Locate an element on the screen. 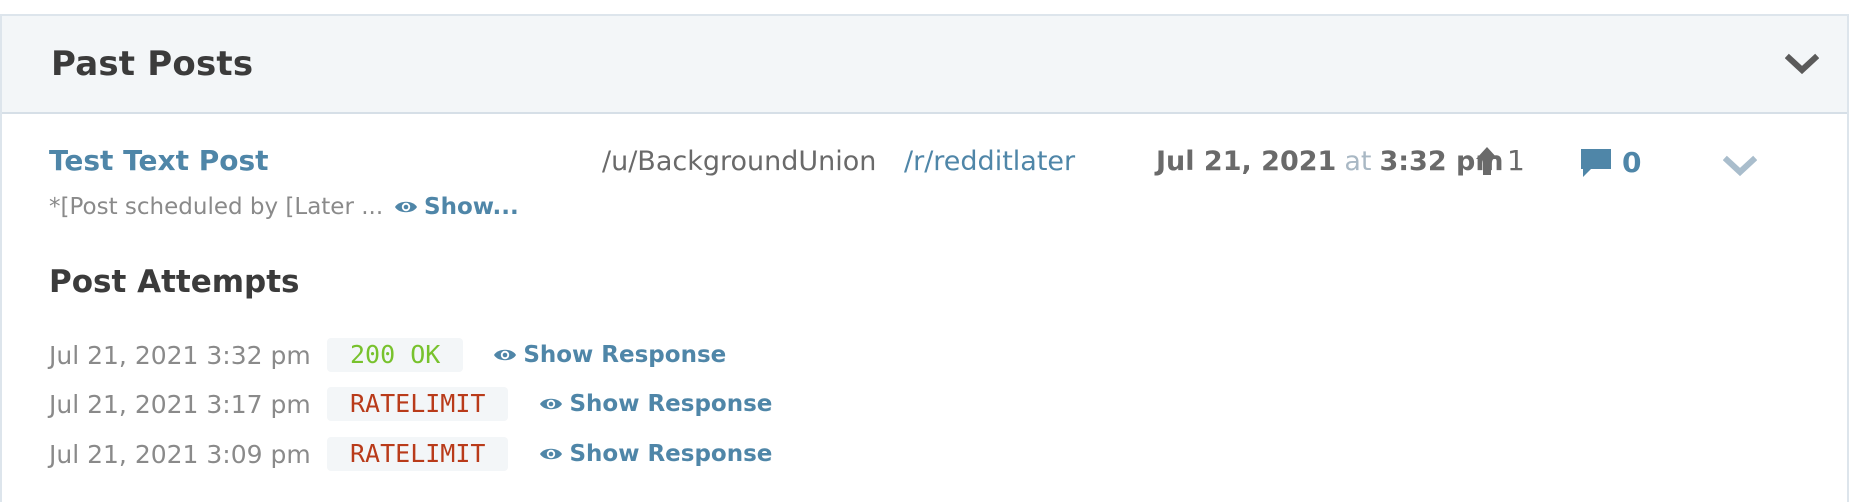 Image resolution: width=1851 pixels, height=502 pixels. upvote-value: 1 is located at coordinates (1516, 160).